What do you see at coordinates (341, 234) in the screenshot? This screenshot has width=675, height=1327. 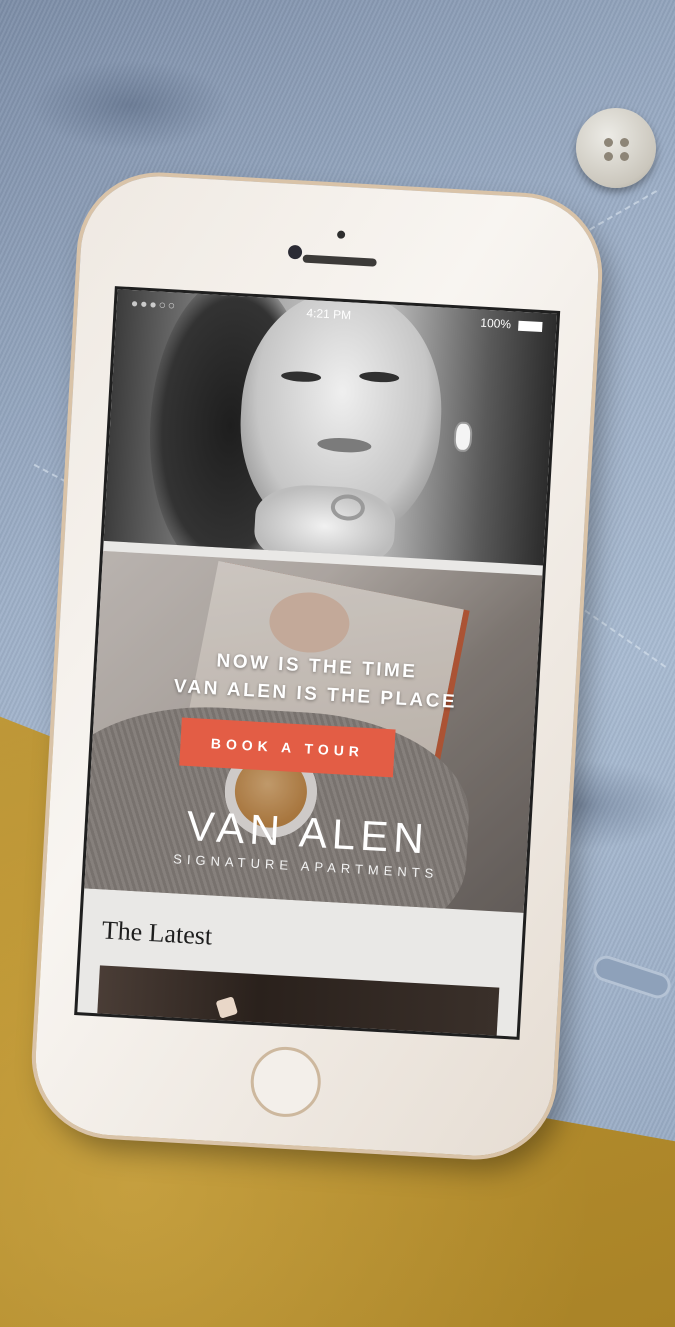 I see `proximity-sensor` at bounding box center [341, 234].